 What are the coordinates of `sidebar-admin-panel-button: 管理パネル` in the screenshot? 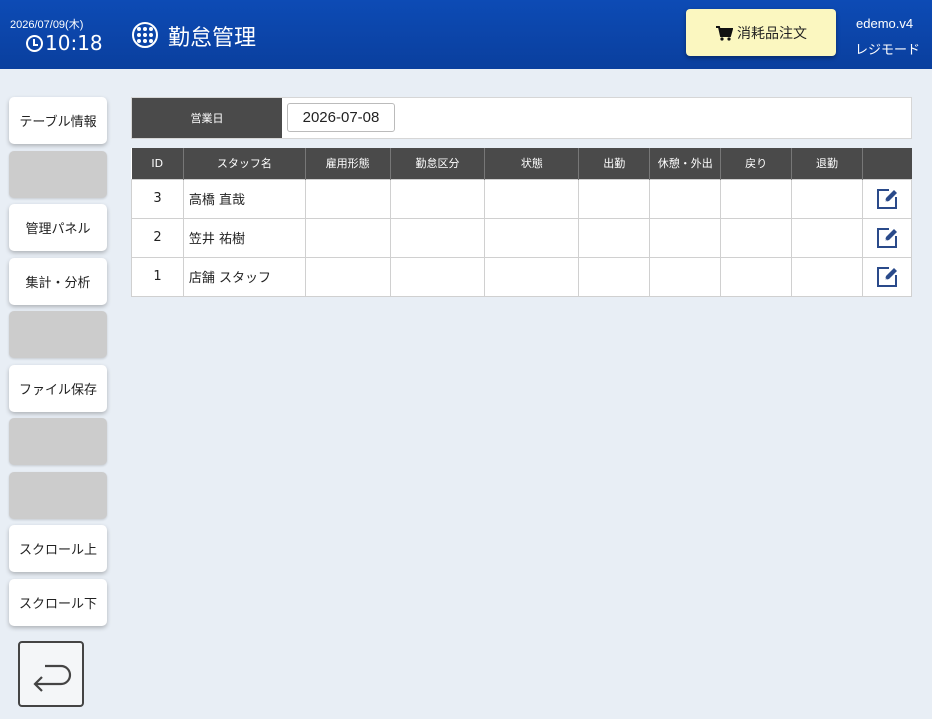 It's located at (58, 227).